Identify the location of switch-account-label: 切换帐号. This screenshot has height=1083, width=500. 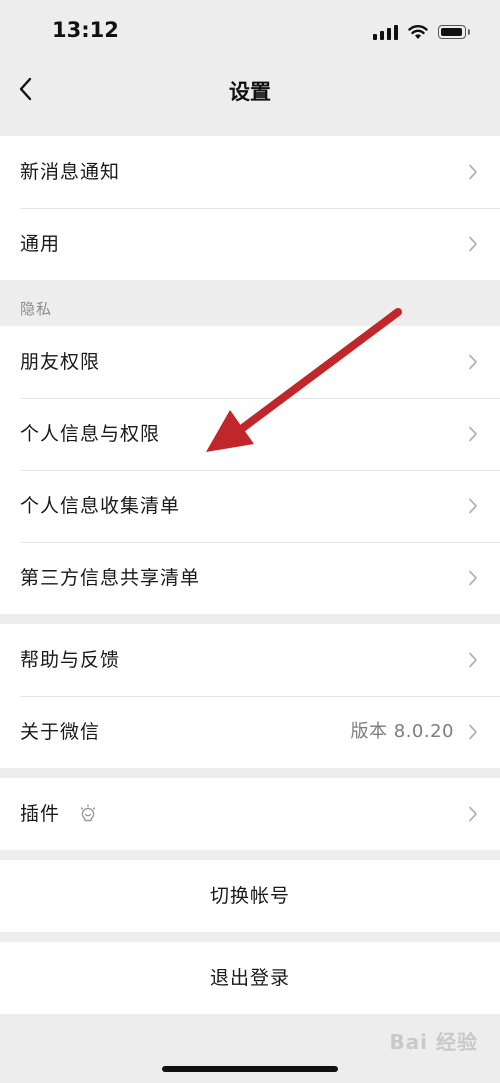
(249, 896).